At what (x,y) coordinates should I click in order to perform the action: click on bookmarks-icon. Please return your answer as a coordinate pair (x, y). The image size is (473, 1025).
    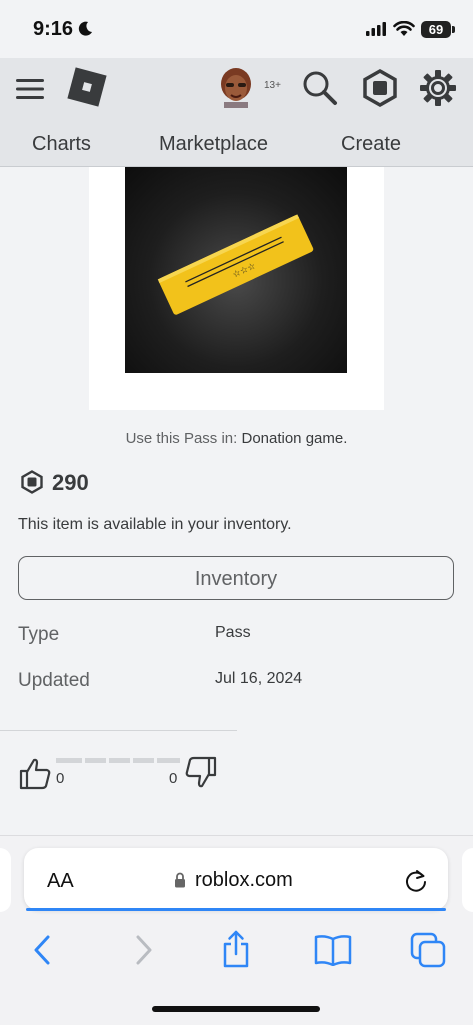
    Looking at the image, I should click on (333, 950).